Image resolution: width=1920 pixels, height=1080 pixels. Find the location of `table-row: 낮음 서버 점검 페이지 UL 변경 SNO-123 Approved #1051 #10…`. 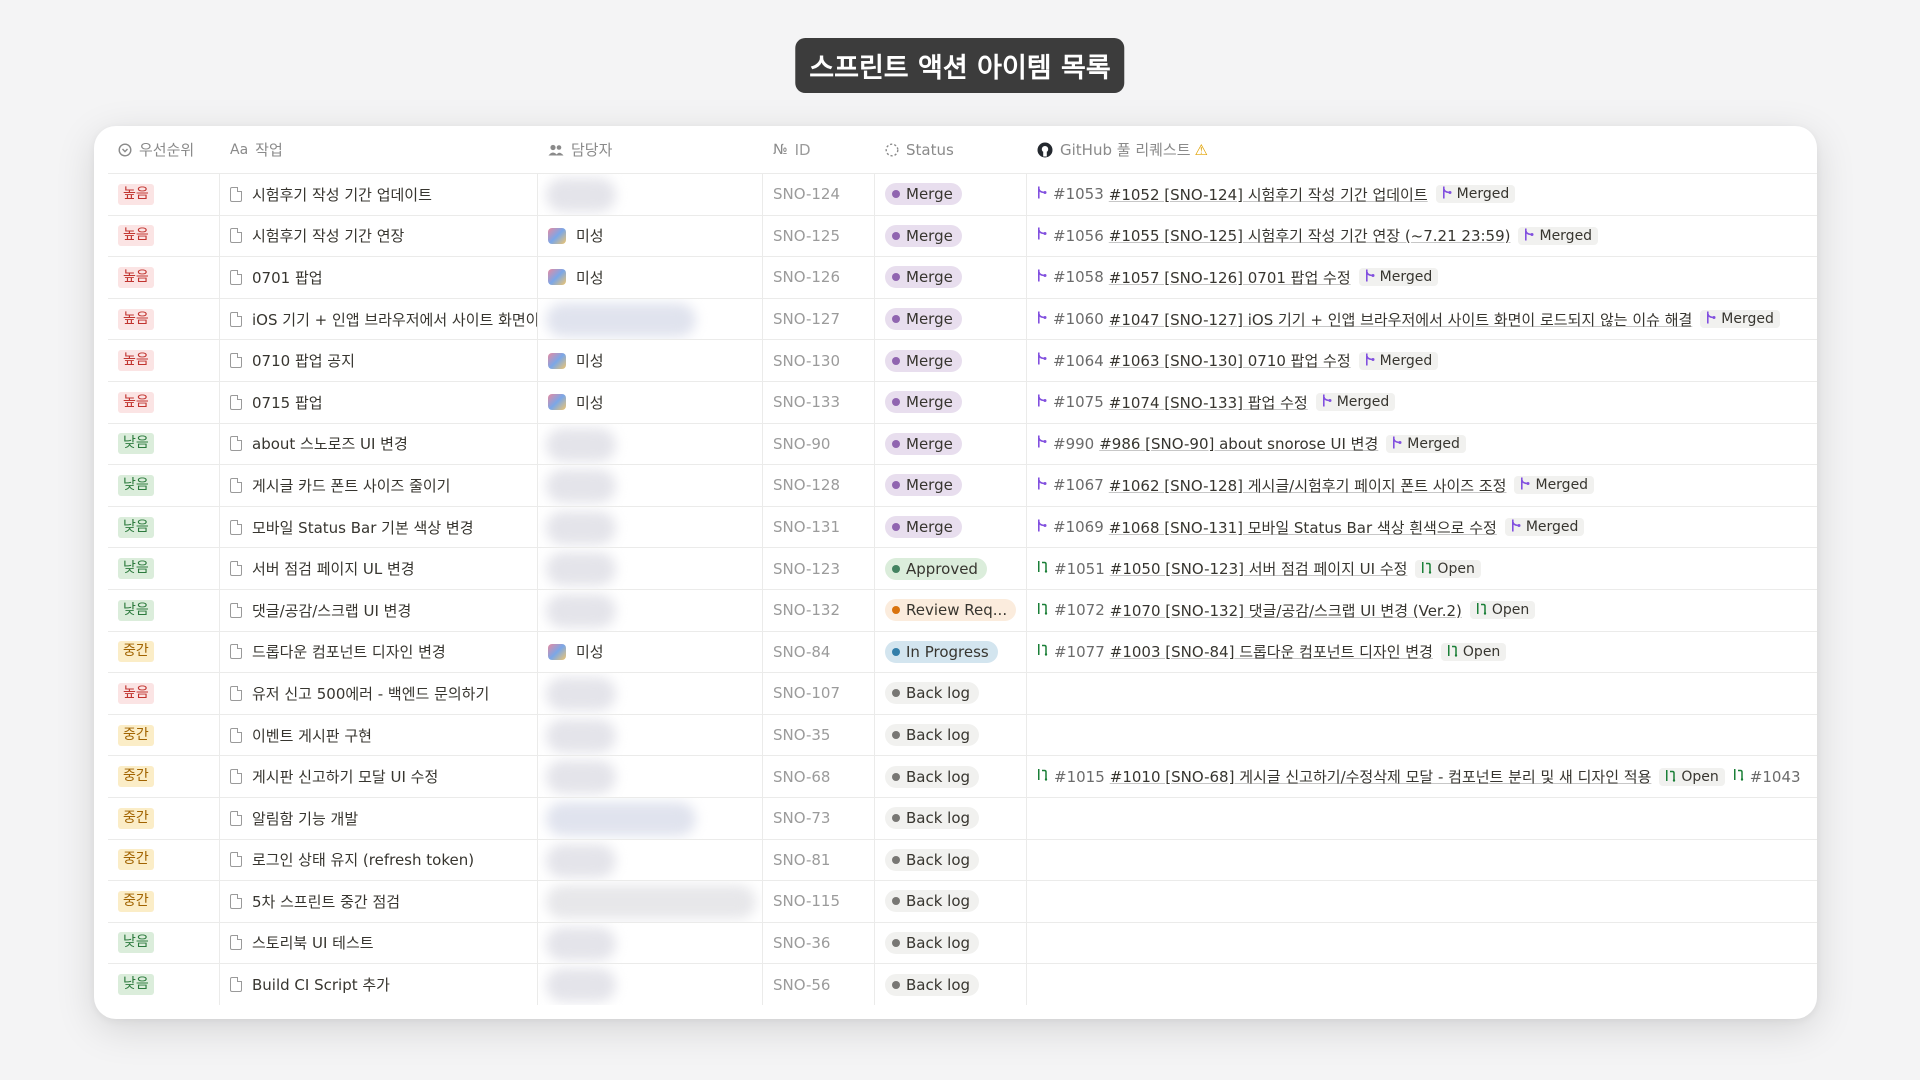

table-row: 낮음 서버 점검 페이지 UL 변경 SNO-123 Approved #1051 #10… is located at coordinates (962, 568).